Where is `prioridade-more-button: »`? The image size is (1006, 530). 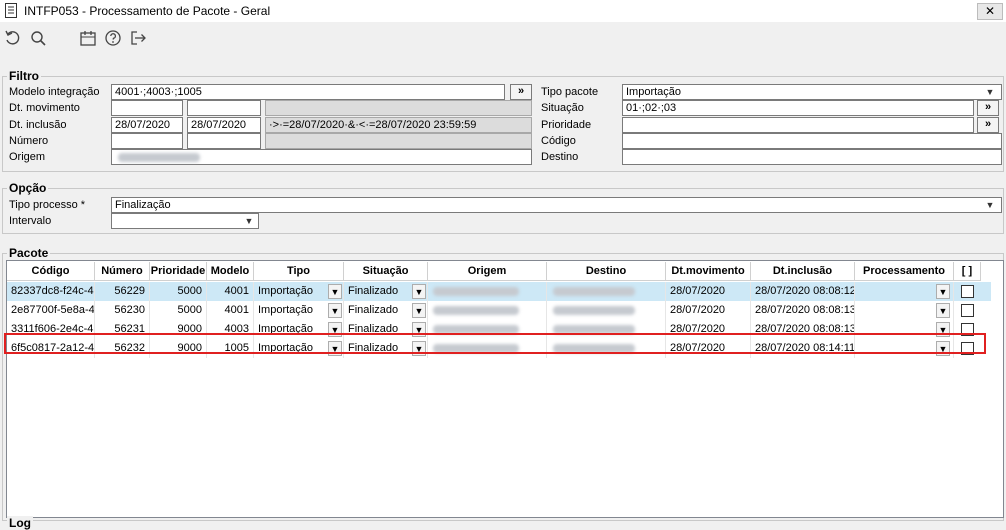
prioridade-more-button: » is located at coordinates (988, 125).